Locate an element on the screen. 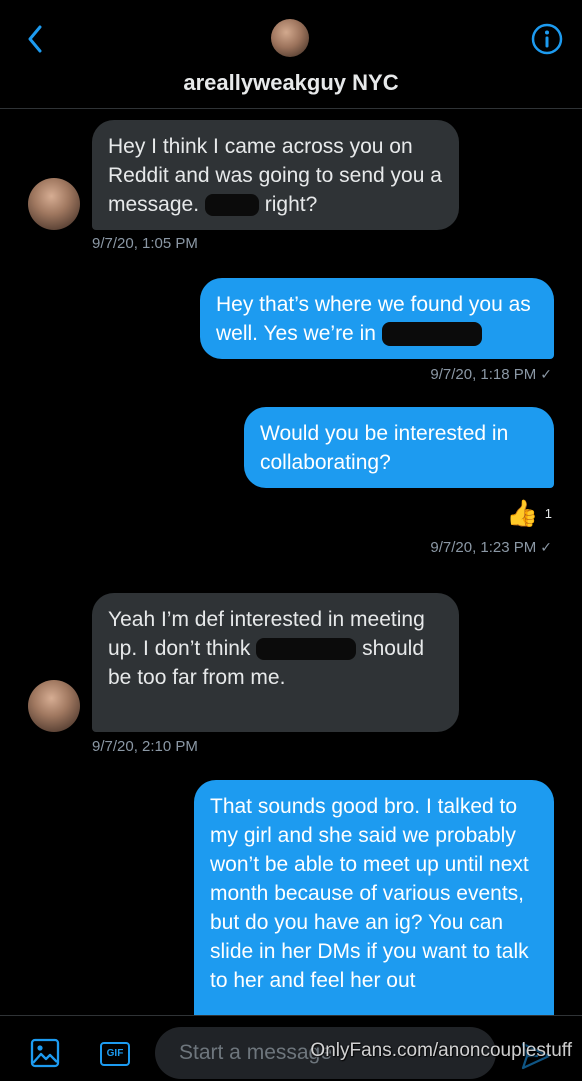 The height and width of the screenshot is (1081, 582). image-icon is located at coordinates (45, 1053).